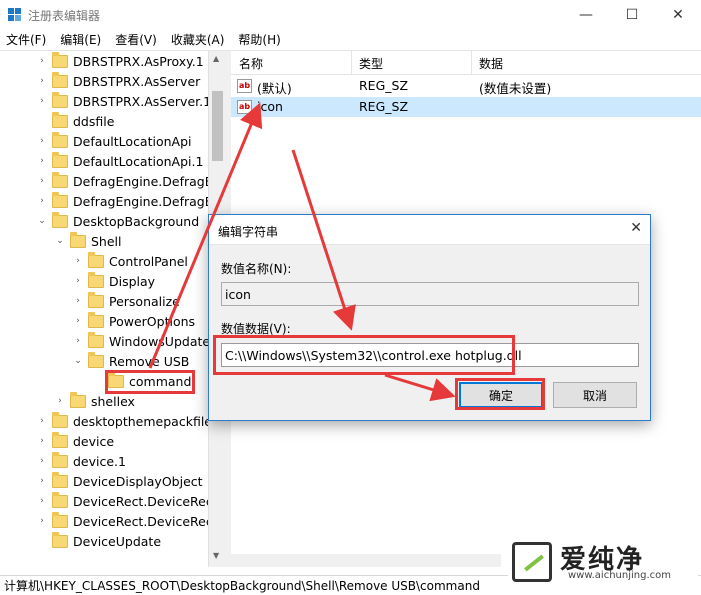  Describe the element at coordinates (251, 63) in the screenshot. I see `column-name: 名称` at that location.